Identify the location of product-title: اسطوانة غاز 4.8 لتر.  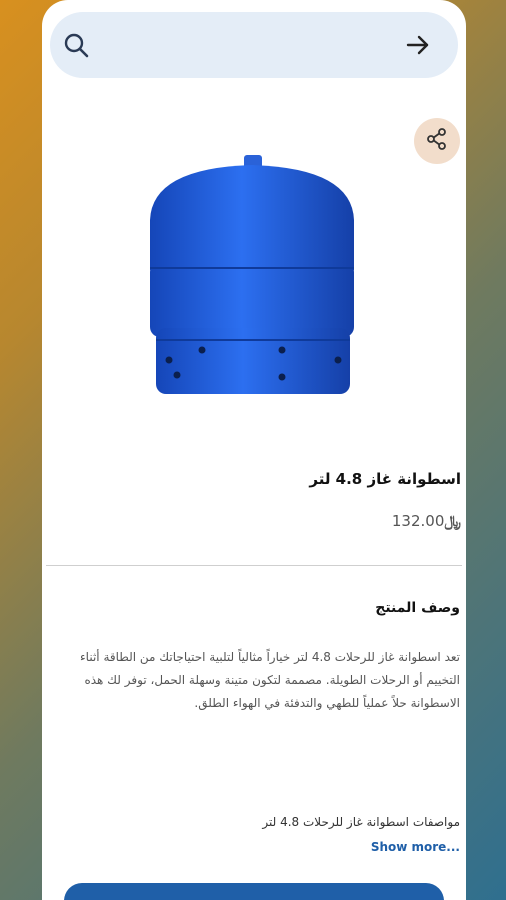
(385, 479).